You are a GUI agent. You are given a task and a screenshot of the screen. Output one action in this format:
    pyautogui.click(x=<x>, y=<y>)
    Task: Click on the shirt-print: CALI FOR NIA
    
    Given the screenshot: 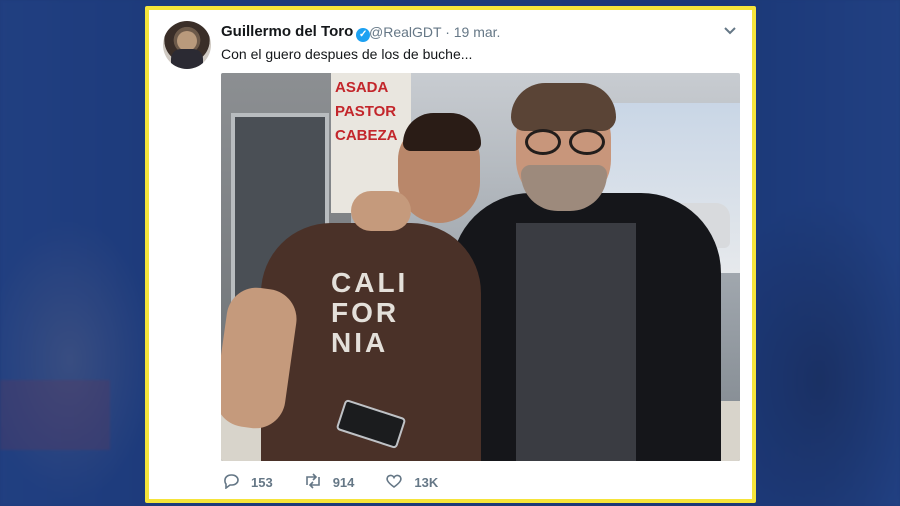 What is the action you would take?
    pyautogui.click(x=369, y=313)
    